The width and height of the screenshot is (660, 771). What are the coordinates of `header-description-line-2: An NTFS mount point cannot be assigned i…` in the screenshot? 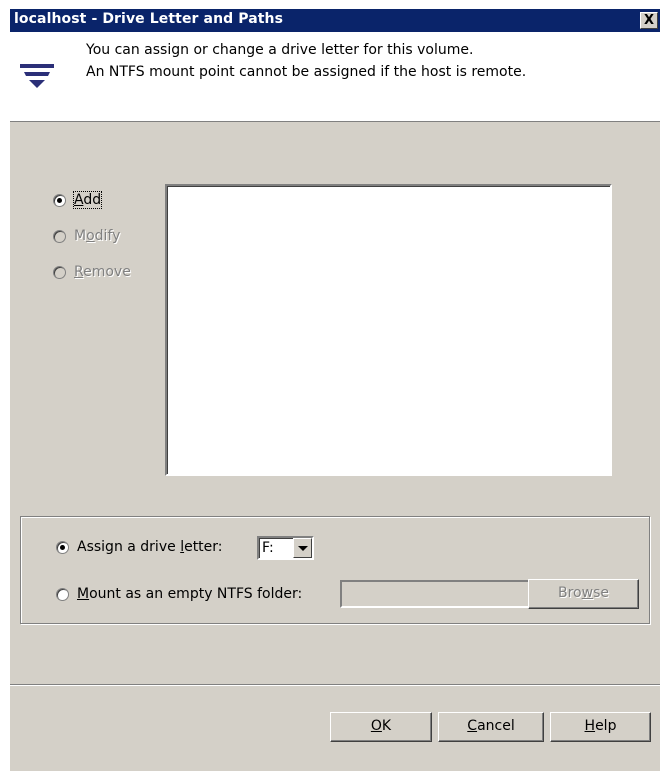 It's located at (306, 72).